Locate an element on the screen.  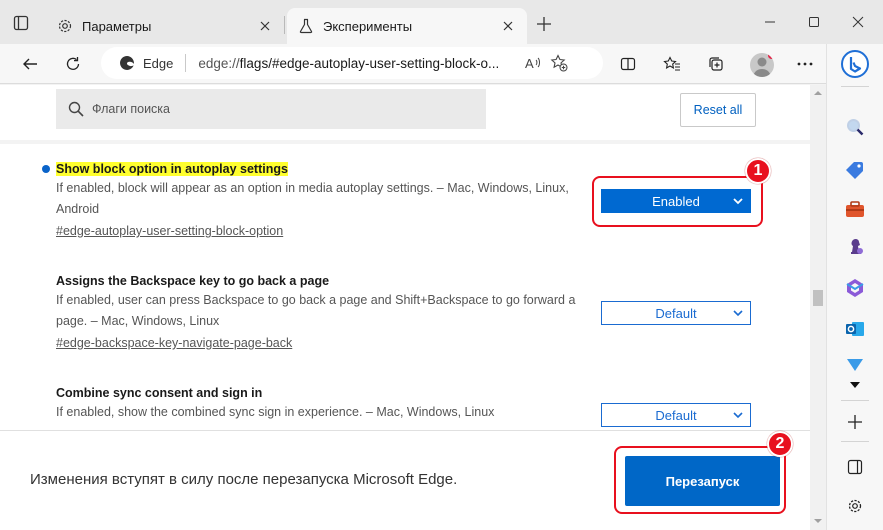
site-label: Edge is located at coordinates (158, 63).